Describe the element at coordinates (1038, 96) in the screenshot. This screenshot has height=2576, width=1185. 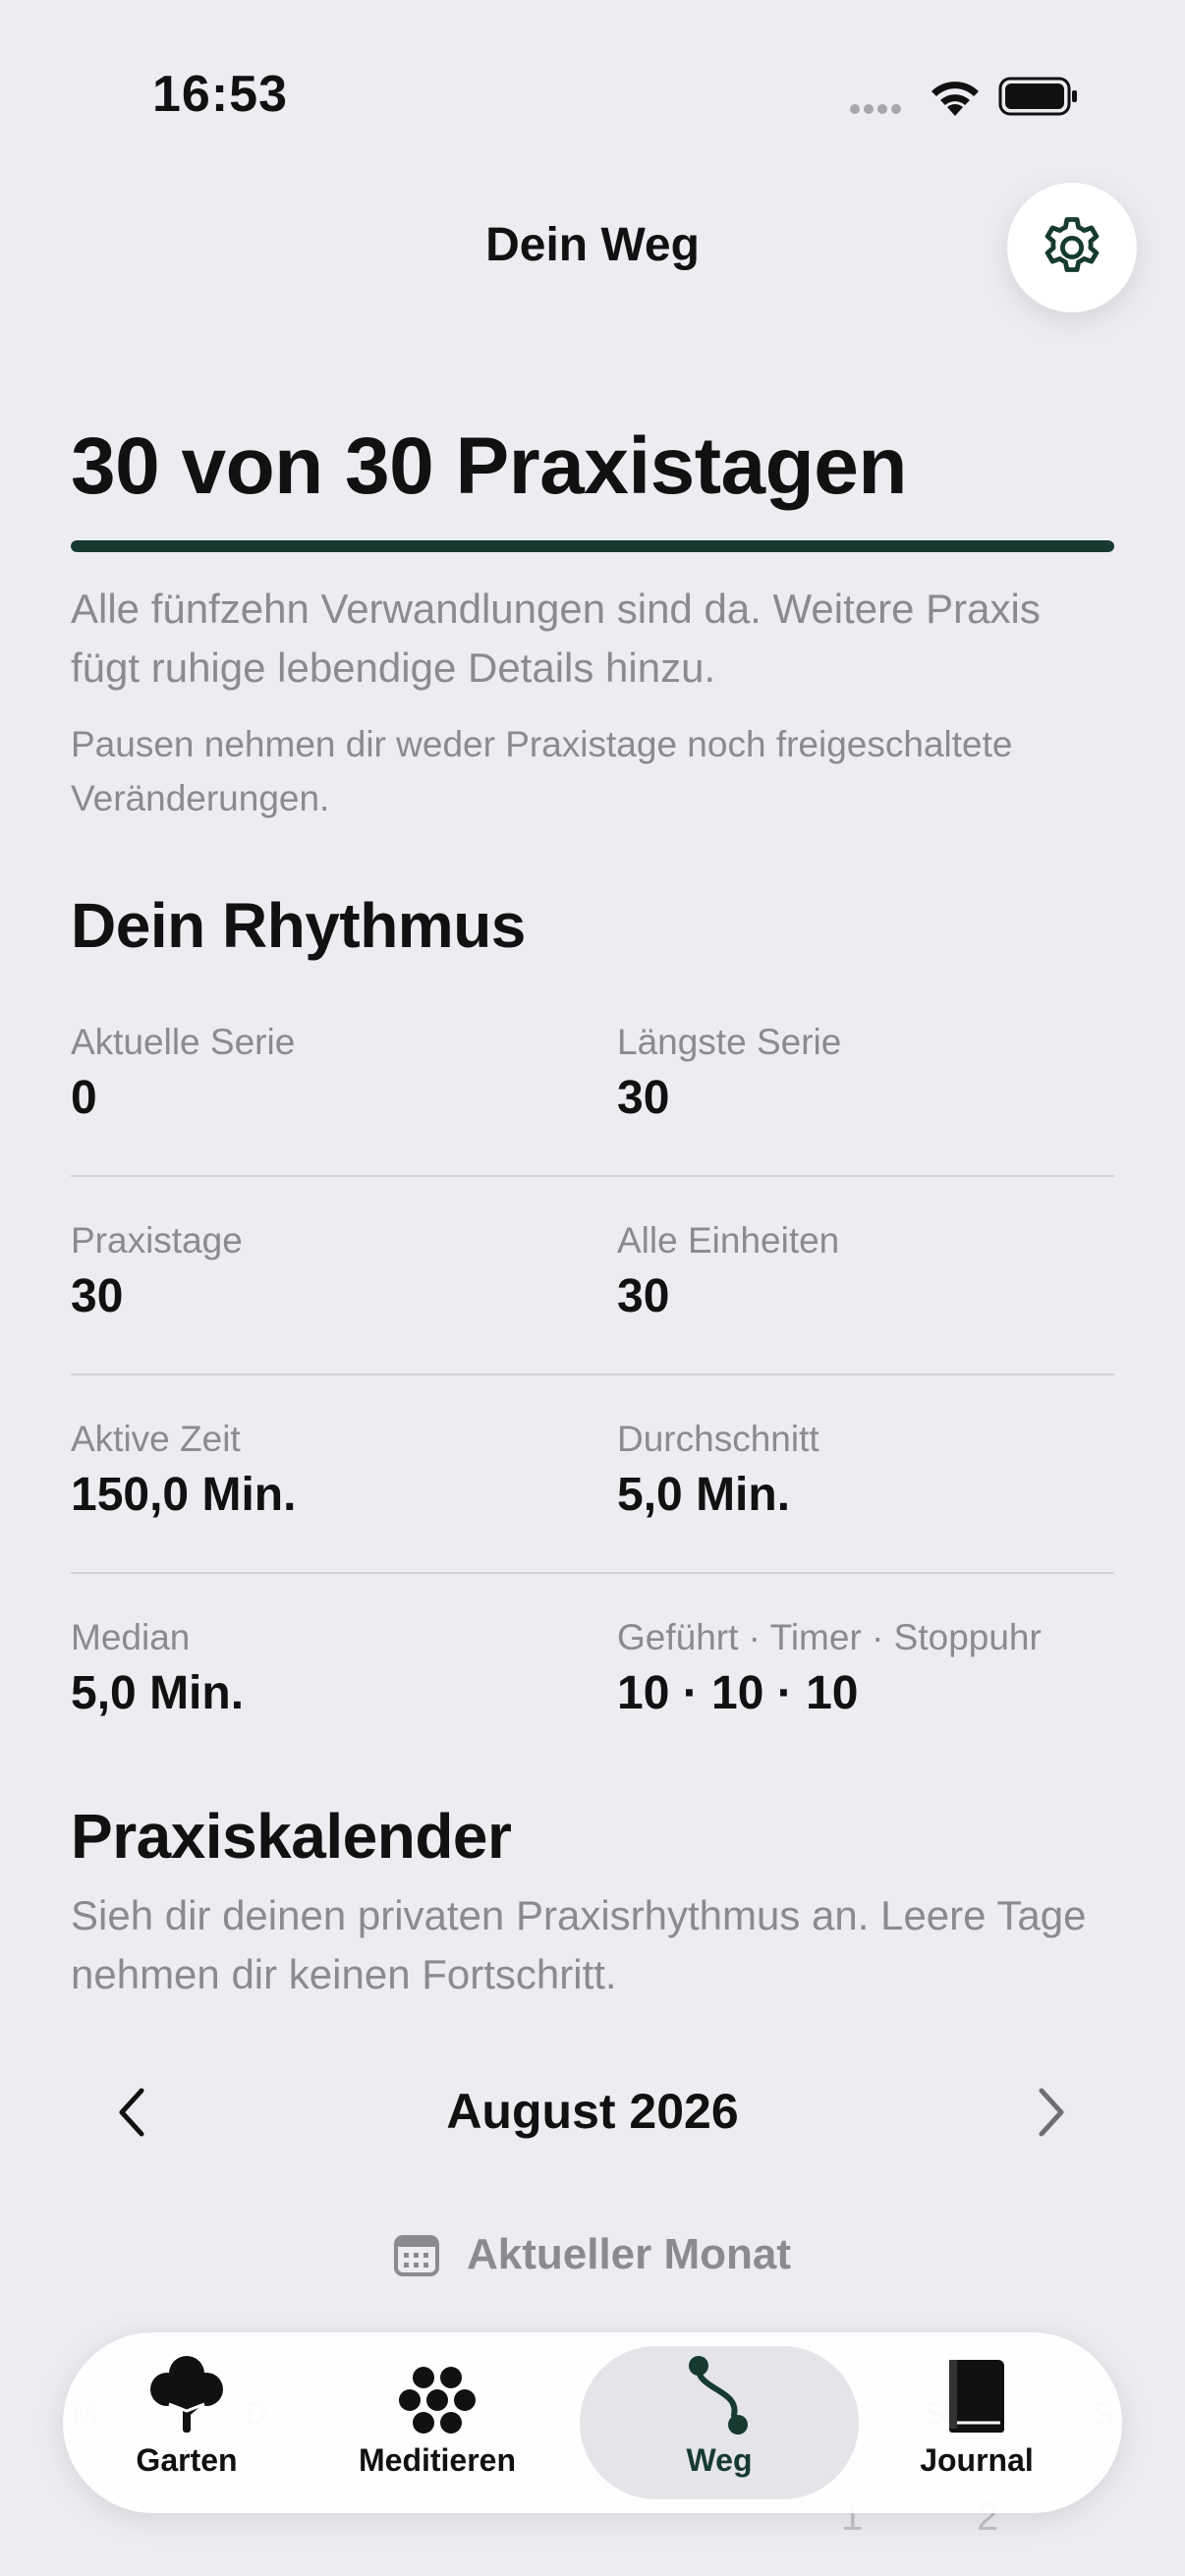
I see `battery-icon` at that location.